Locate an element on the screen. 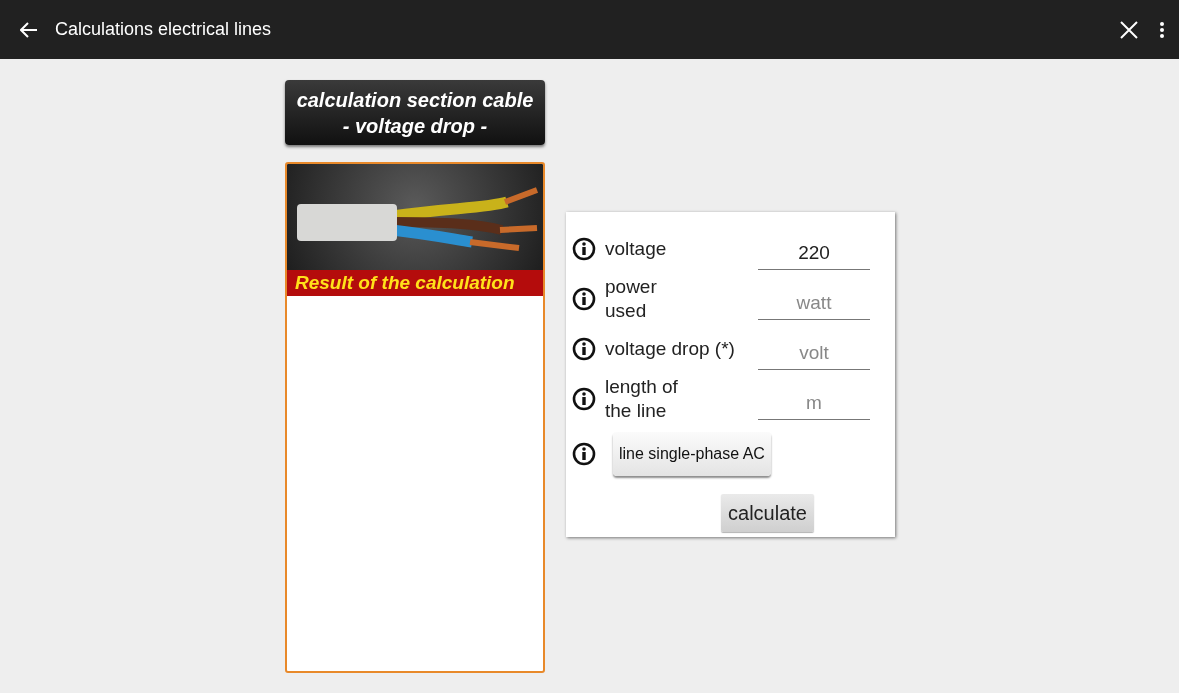  result-title: Result of the calculation is located at coordinates (415, 283).